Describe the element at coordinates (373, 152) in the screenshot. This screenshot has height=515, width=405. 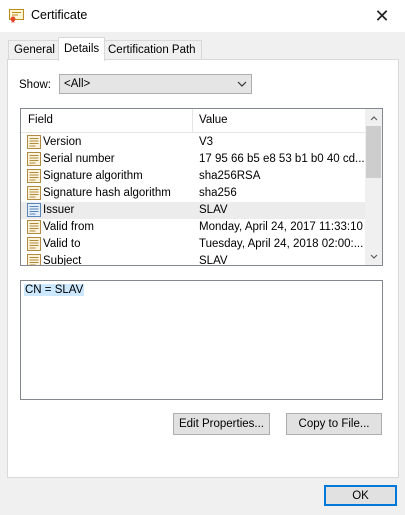
I see `scroll-thumb` at that location.